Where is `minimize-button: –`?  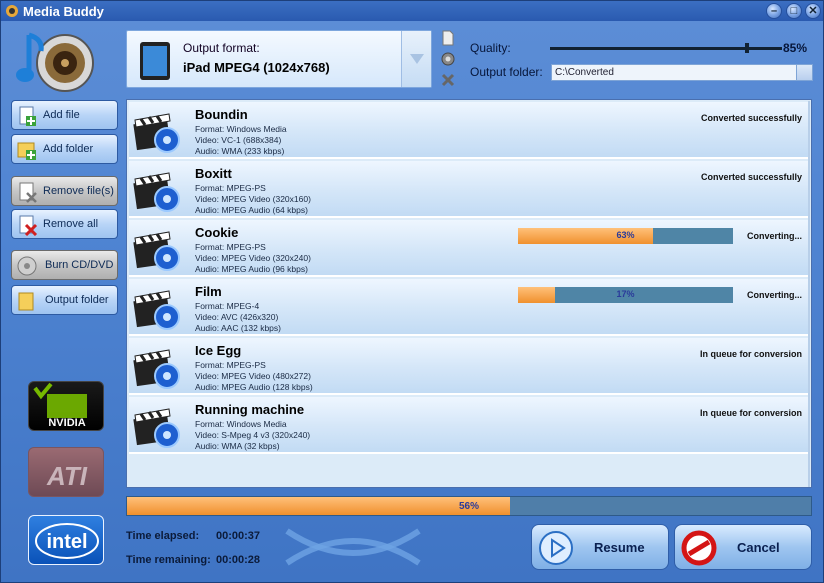
minimize-button: – is located at coordinates (774, 11).